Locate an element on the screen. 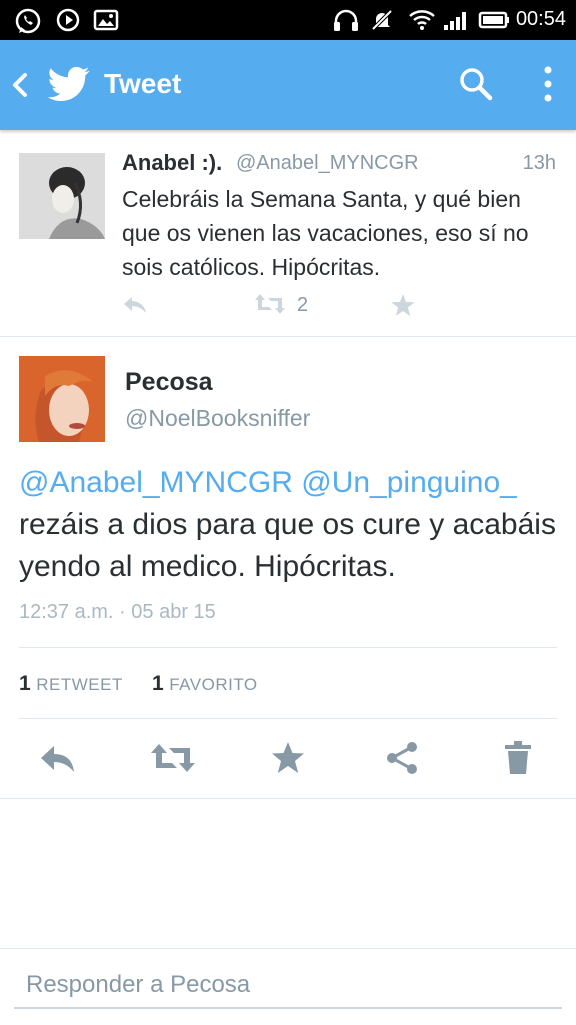 The height and width of the screenshot is (1025, 576). reply-bar is located at coordinates (288, 986).